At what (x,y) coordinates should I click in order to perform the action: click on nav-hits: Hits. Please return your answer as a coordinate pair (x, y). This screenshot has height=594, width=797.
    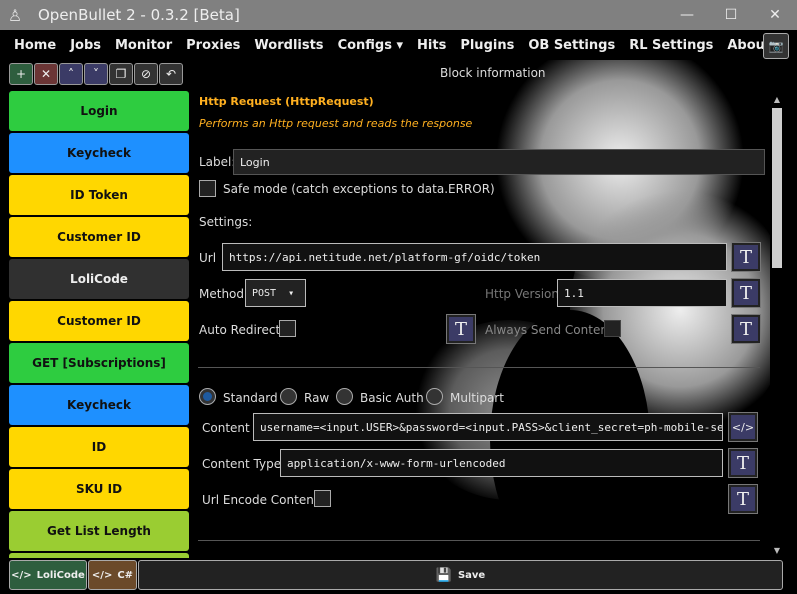
    Looking at the image, I should click on (431, 45).